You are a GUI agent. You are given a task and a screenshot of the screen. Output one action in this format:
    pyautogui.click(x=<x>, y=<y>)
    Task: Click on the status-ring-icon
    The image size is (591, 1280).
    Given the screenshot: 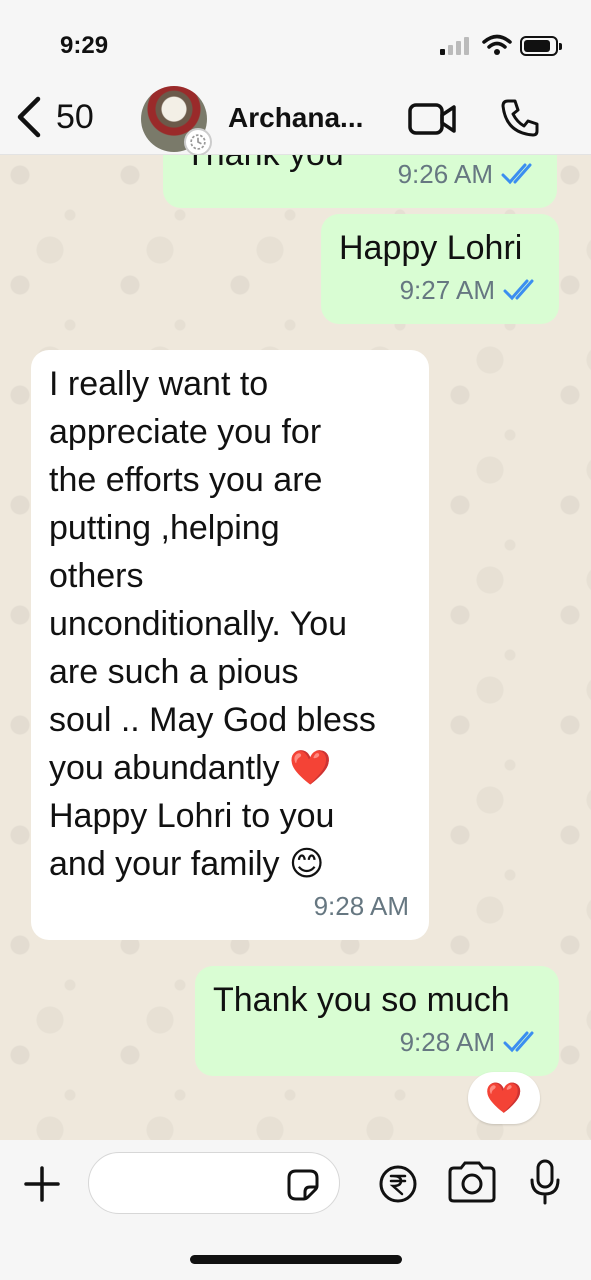 What is the action you would take?
    pyautogui.click(x=198, y=142)
    